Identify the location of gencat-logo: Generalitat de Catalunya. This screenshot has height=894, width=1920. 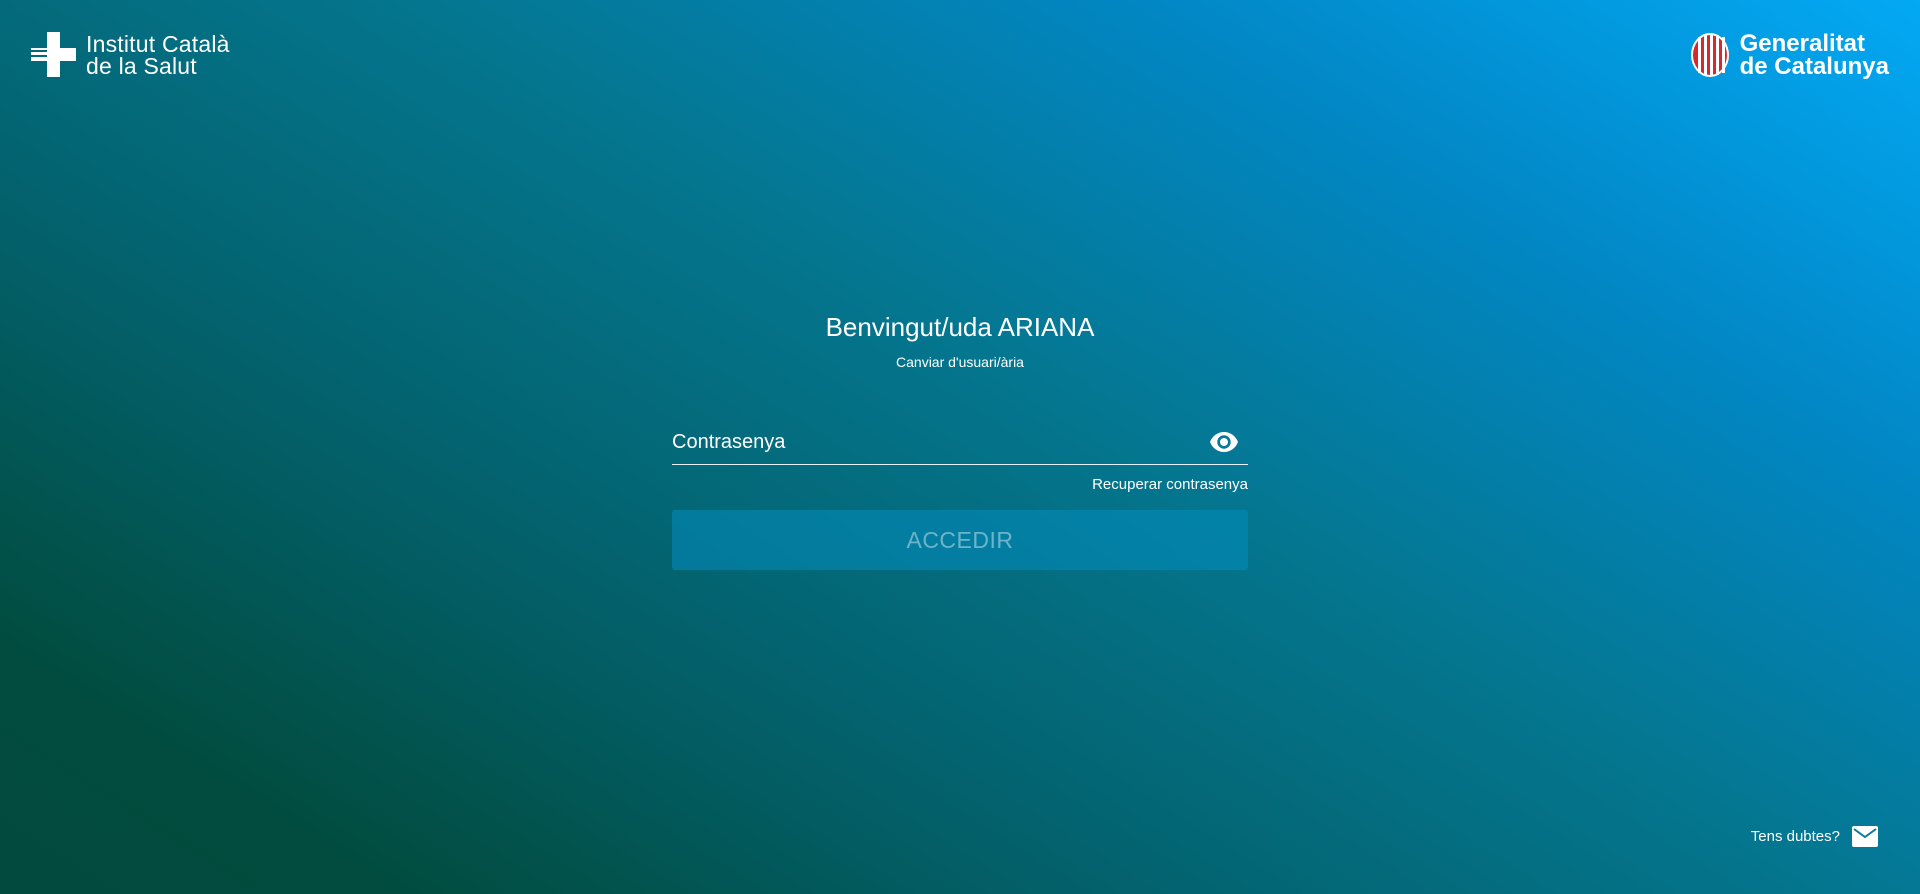
(1789, 55).